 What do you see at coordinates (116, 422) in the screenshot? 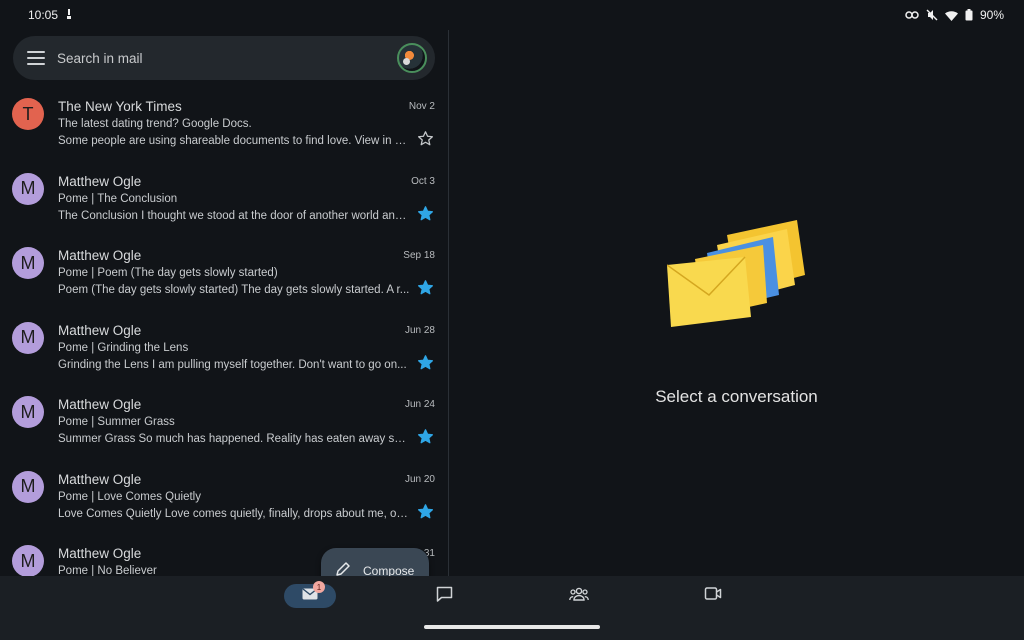
I see `email-subject: Pome | Summer Grass` at bounding box center [116, 422].